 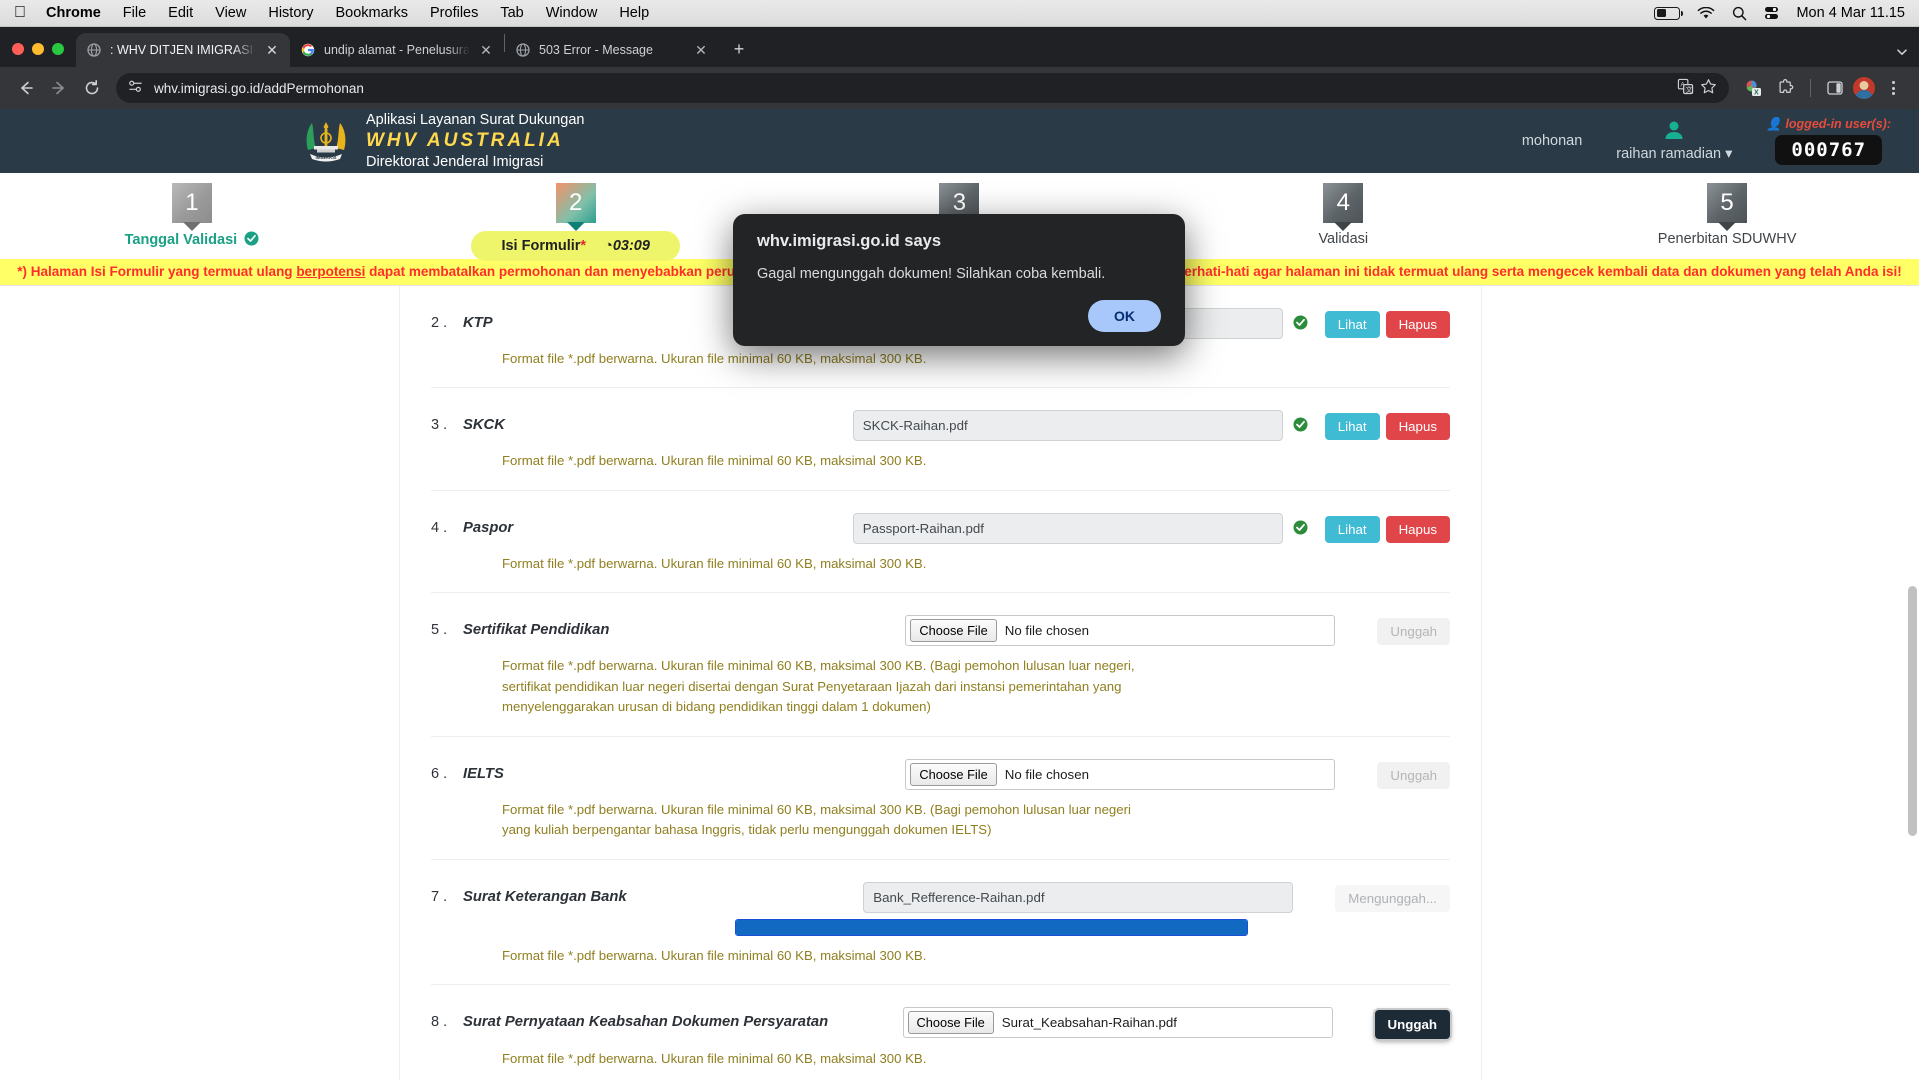 I want to click on file-chooser: Choose File Surat_Keabsahan-Raihan.pdf, so click(x=1117, y=1023).